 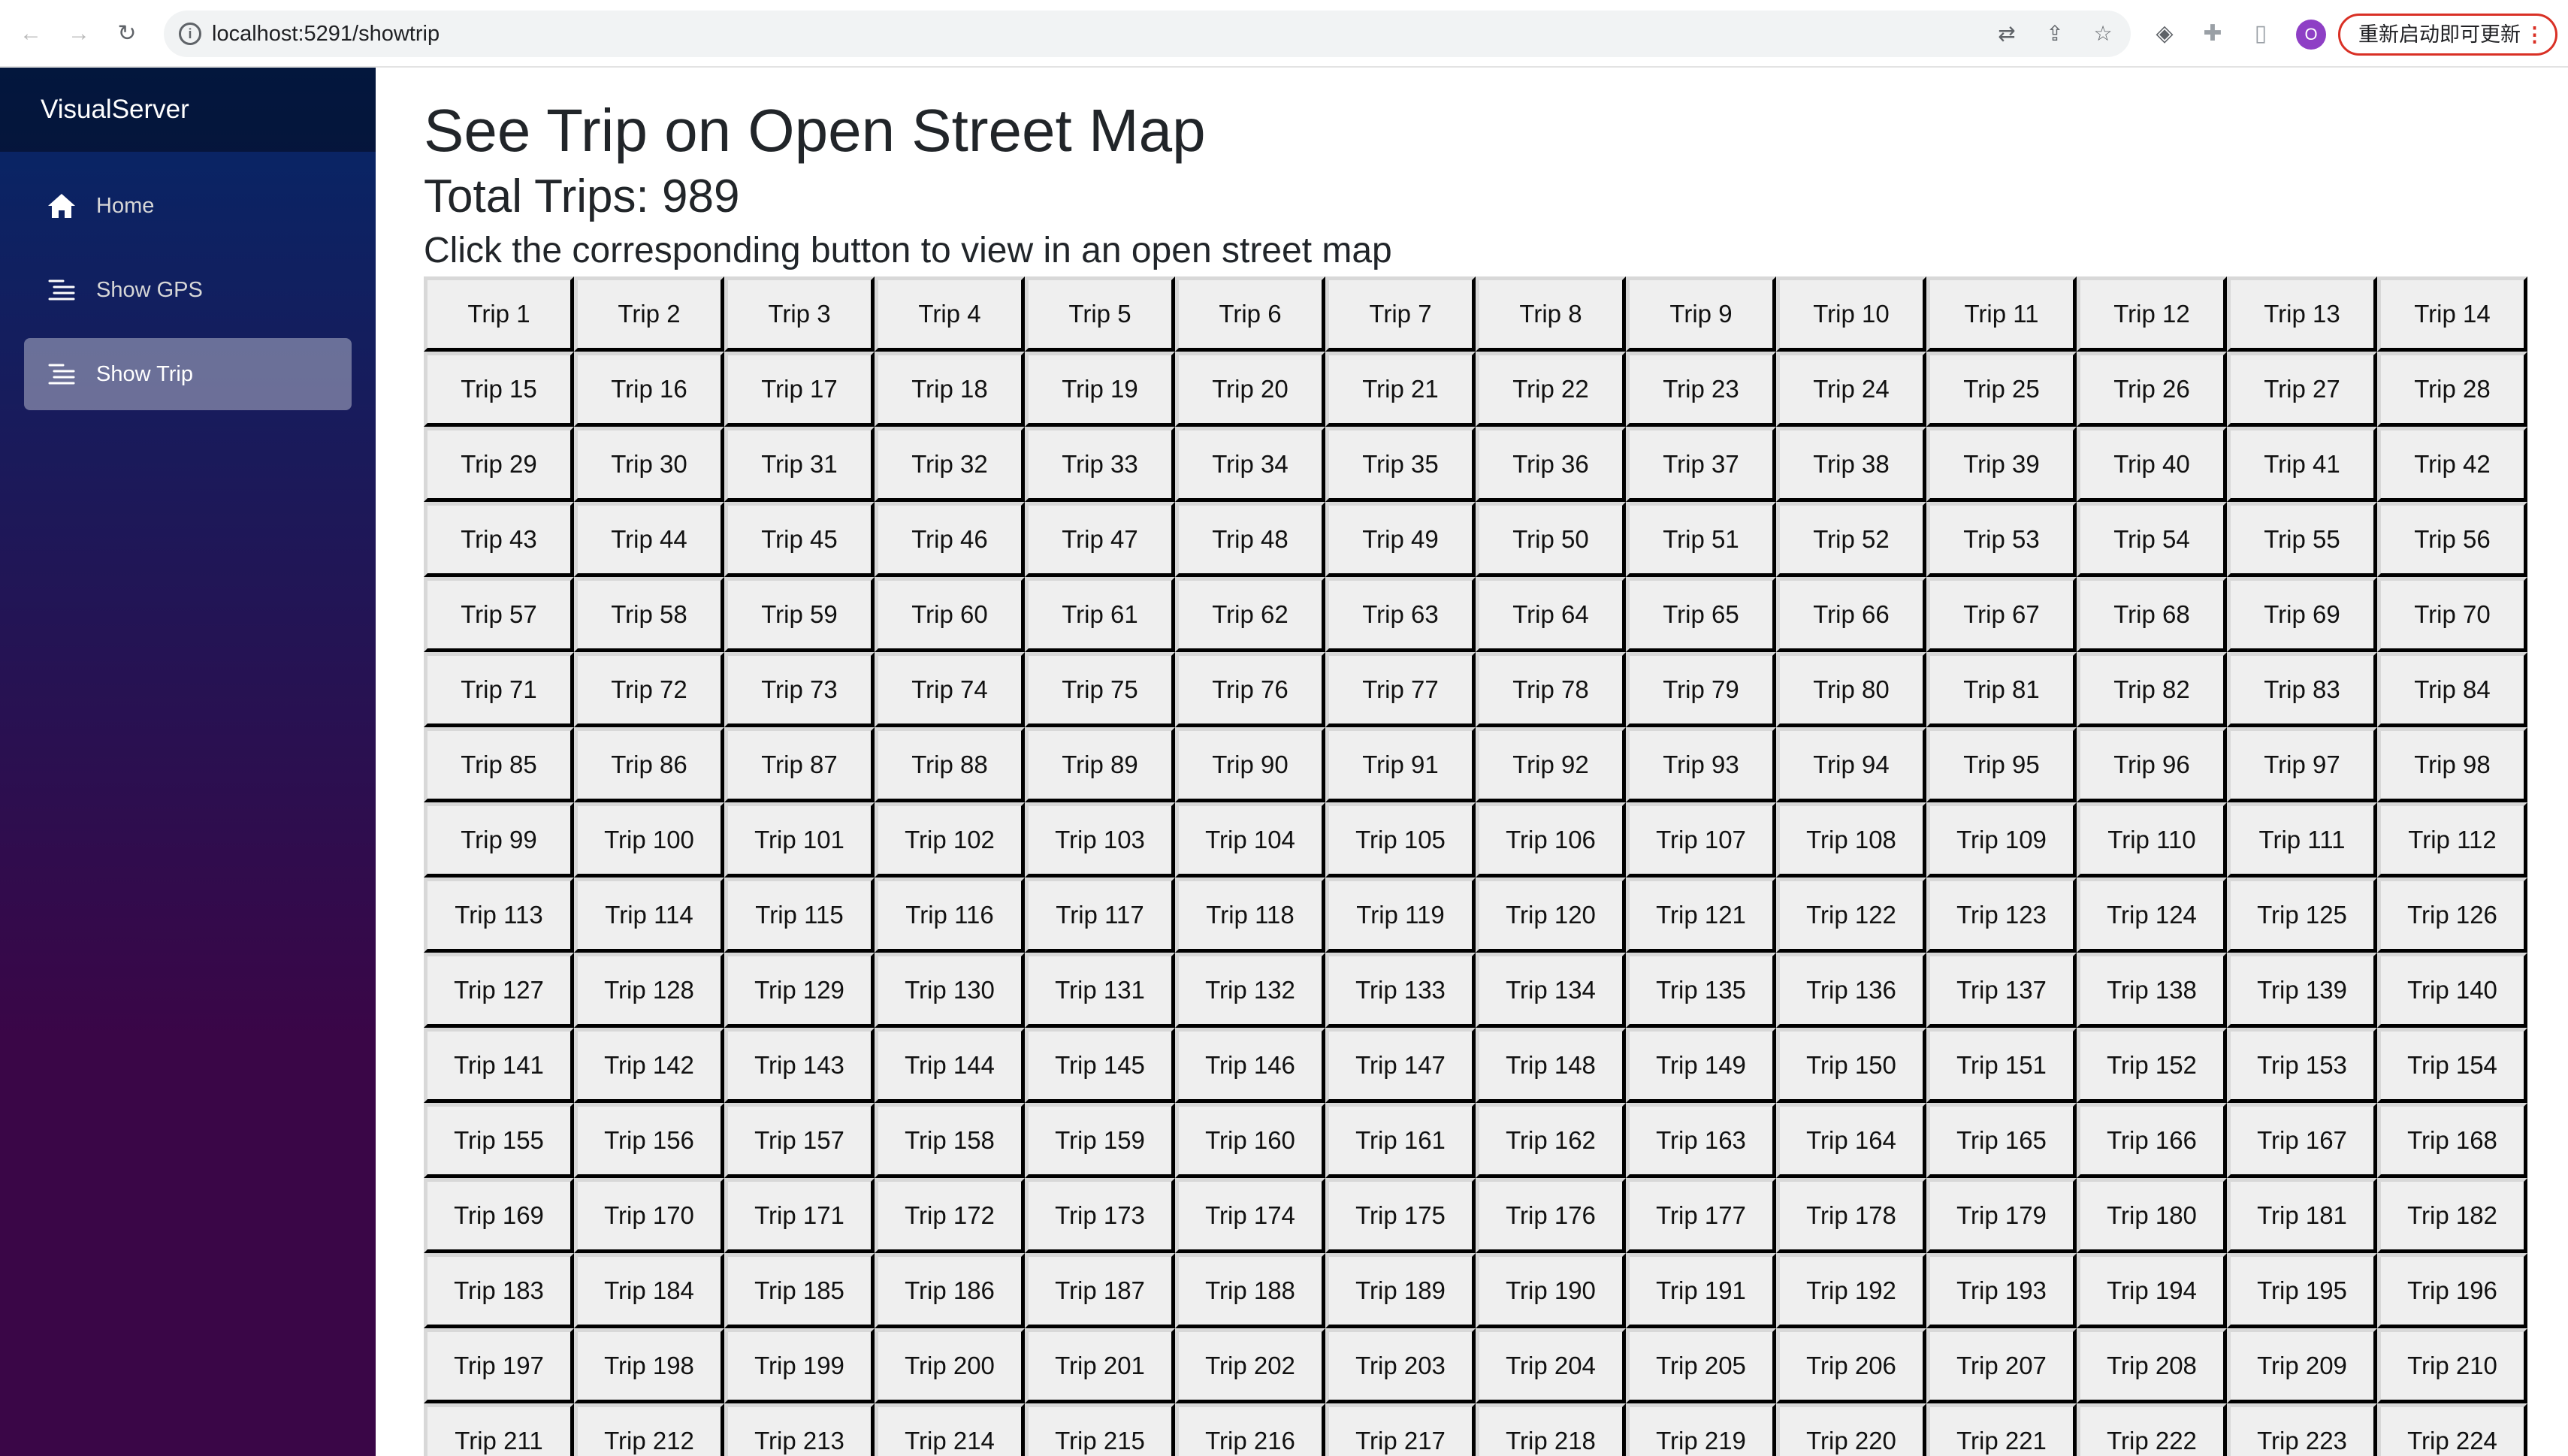 What do you see at coordinates (1701, 840) in the screenshot?
I see `trip-button-107: Trip 107` at bounding box center [1701, 840].